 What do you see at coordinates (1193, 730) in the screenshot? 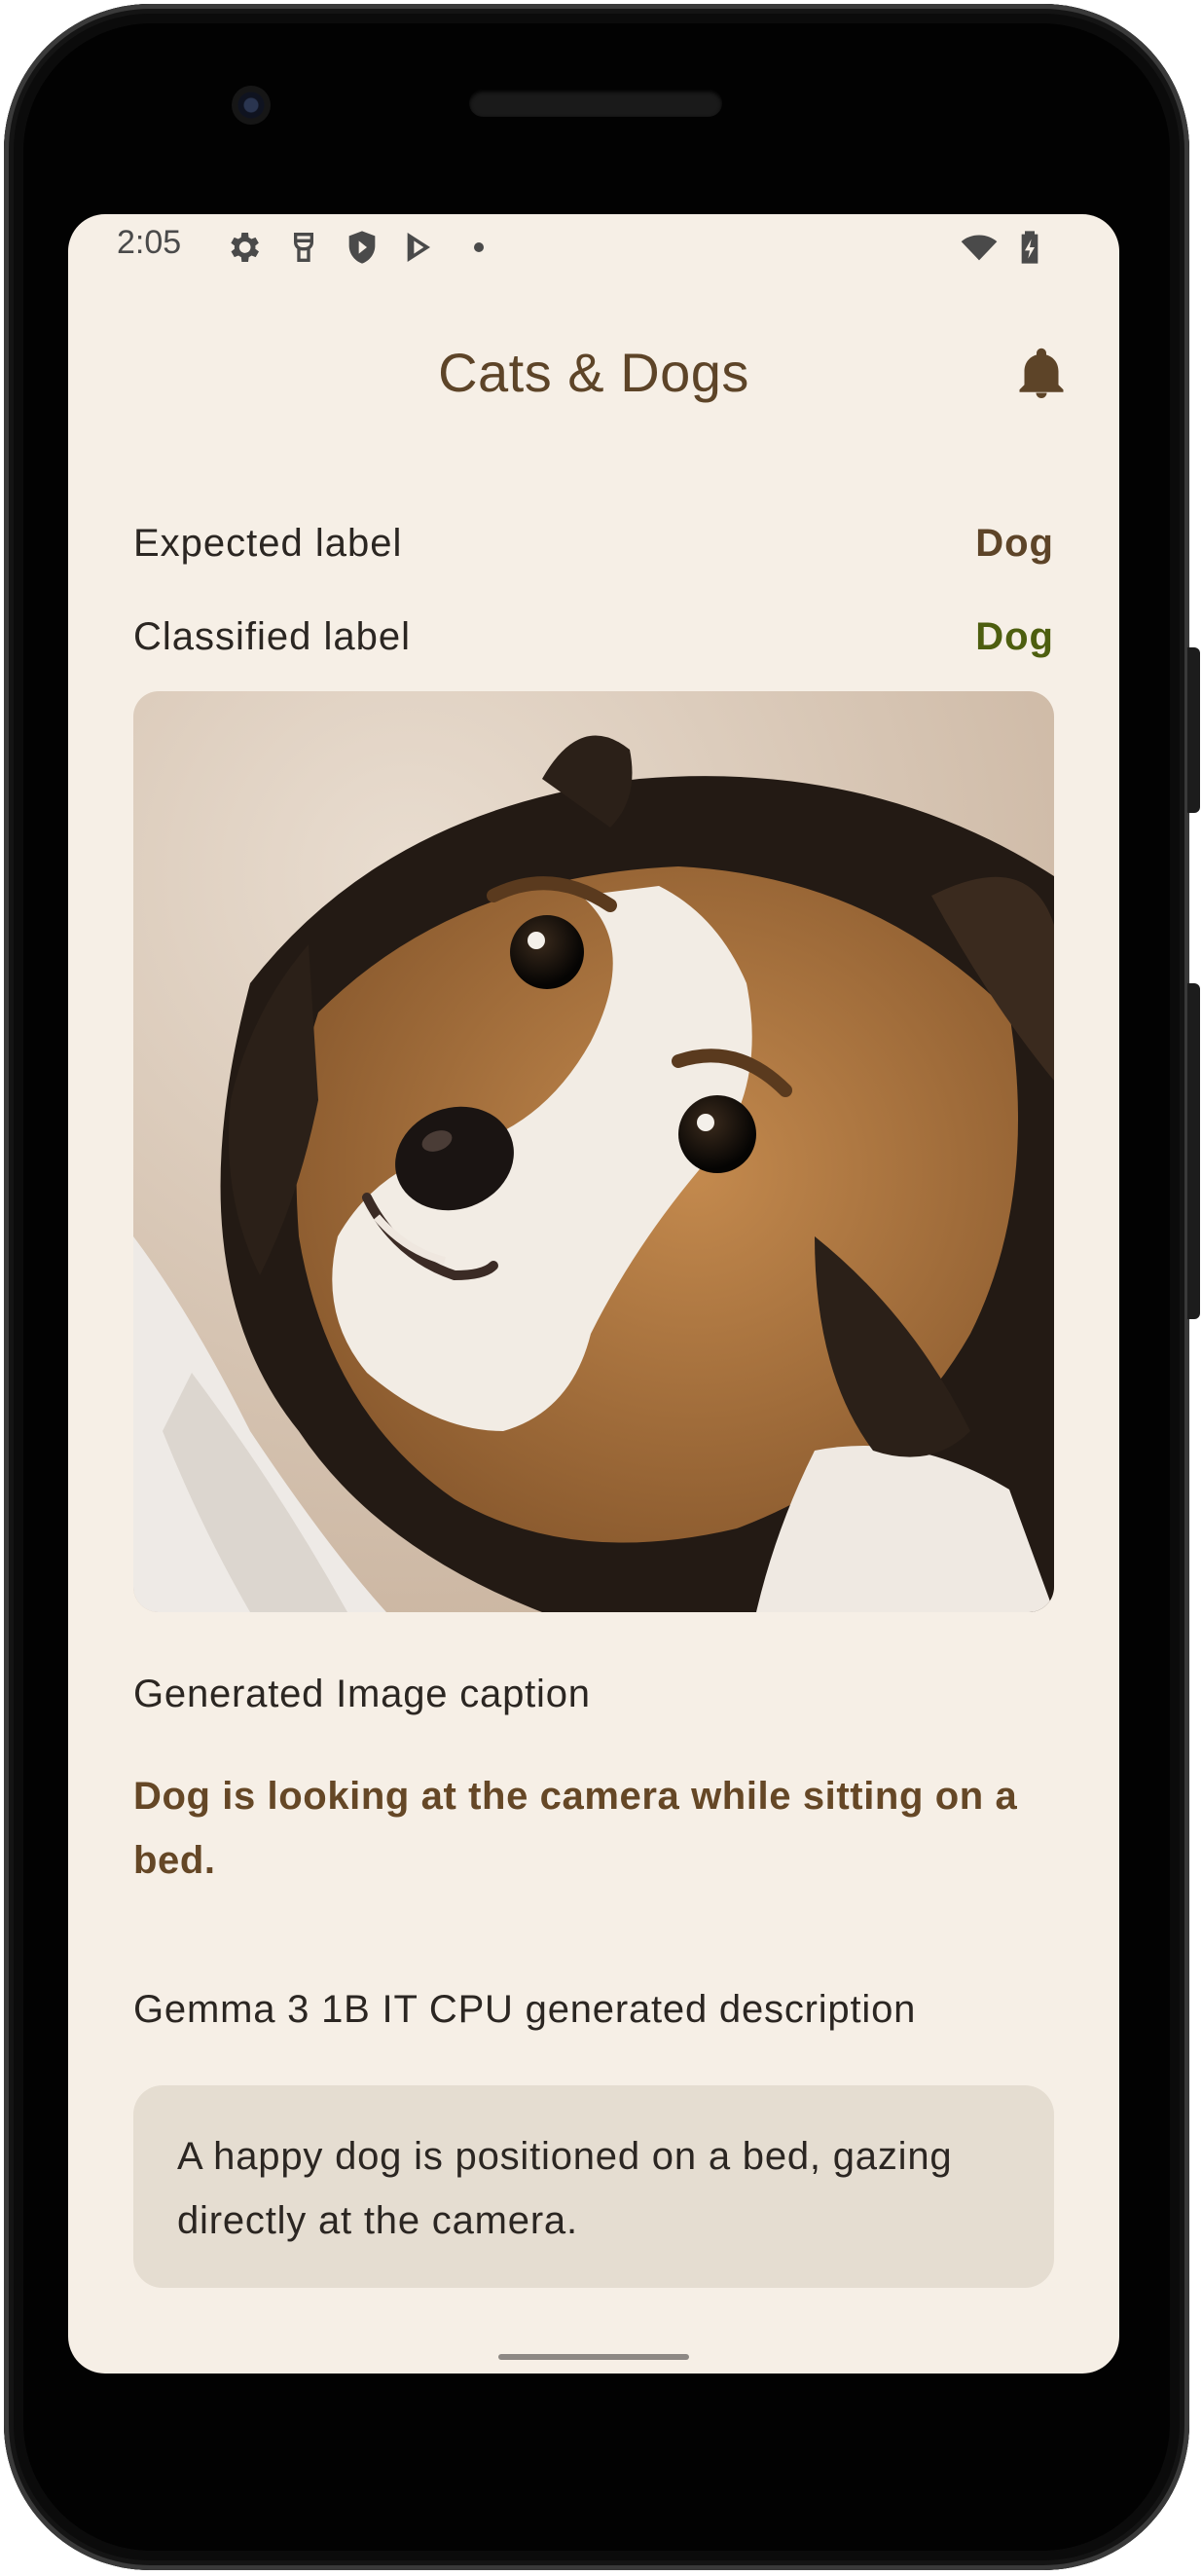
I see `power-button` at bounding box center [1193, 730].